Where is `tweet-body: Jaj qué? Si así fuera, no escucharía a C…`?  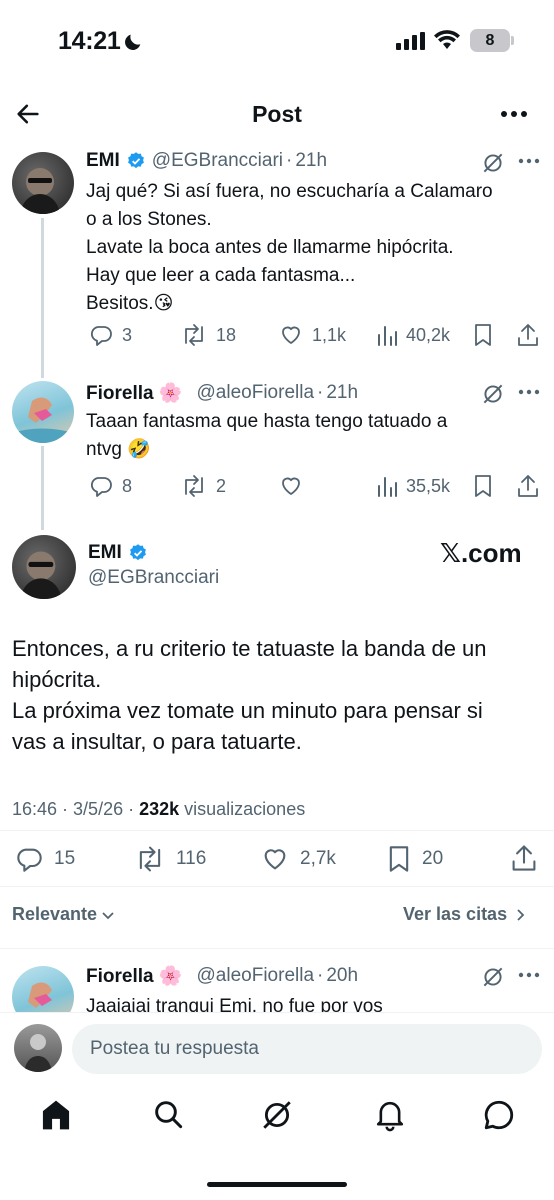
tweet-body: Jaj qué? Si así fuera, no escucharía a C… is located at coordinates (316, 248).